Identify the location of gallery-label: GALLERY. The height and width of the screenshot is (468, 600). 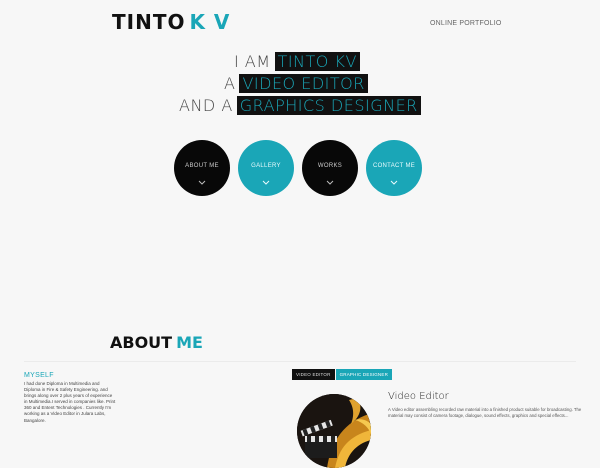
(266, 166).